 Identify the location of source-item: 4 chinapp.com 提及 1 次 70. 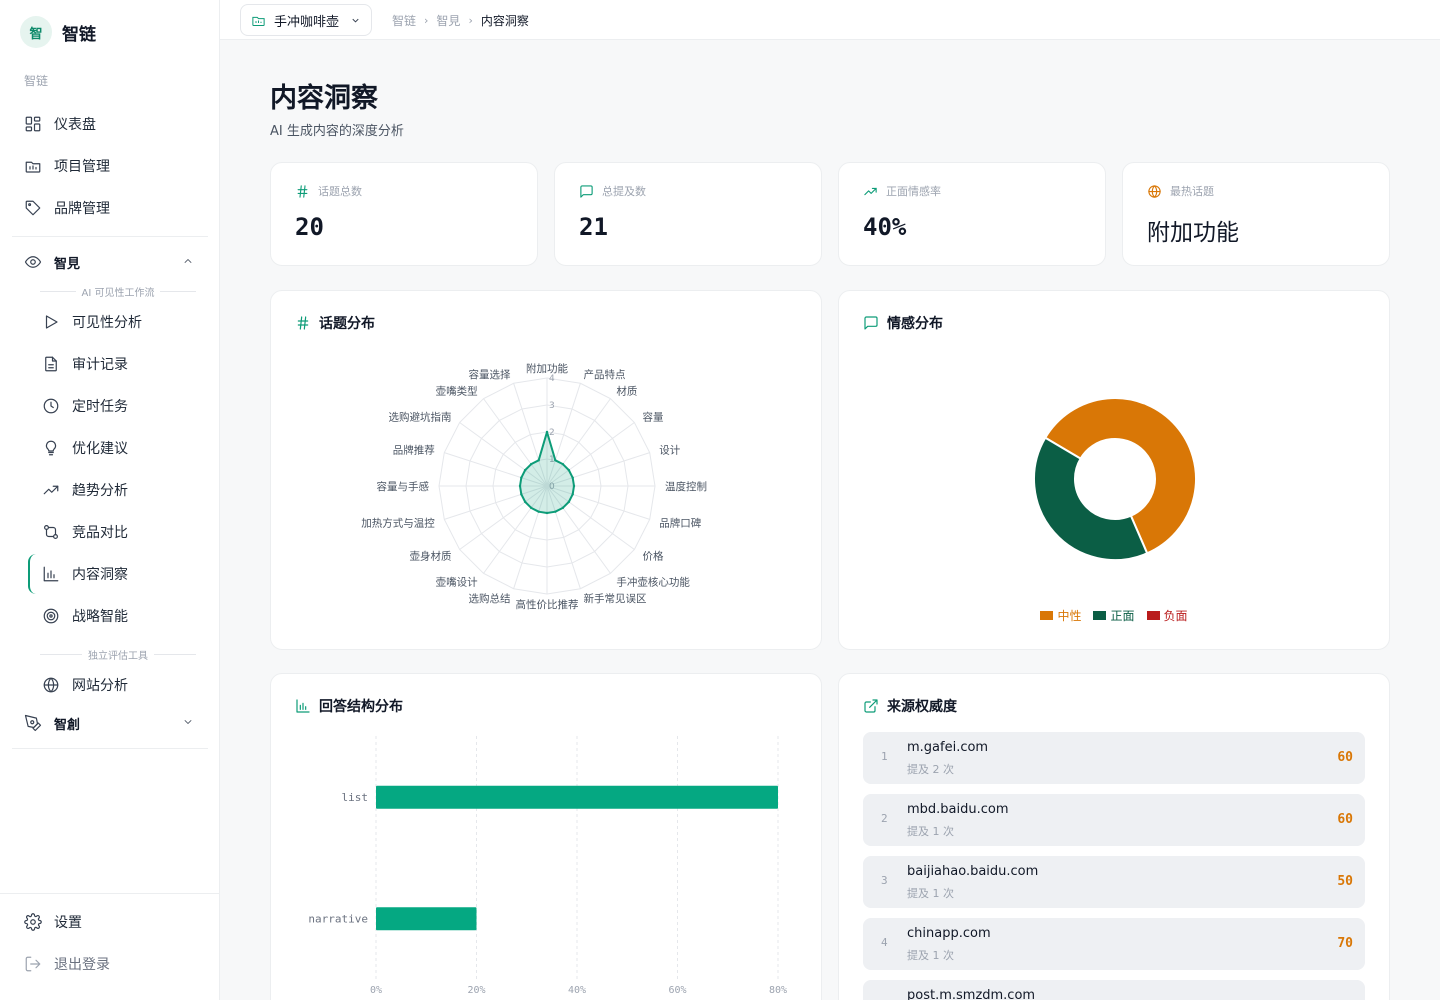
(1114, 944).